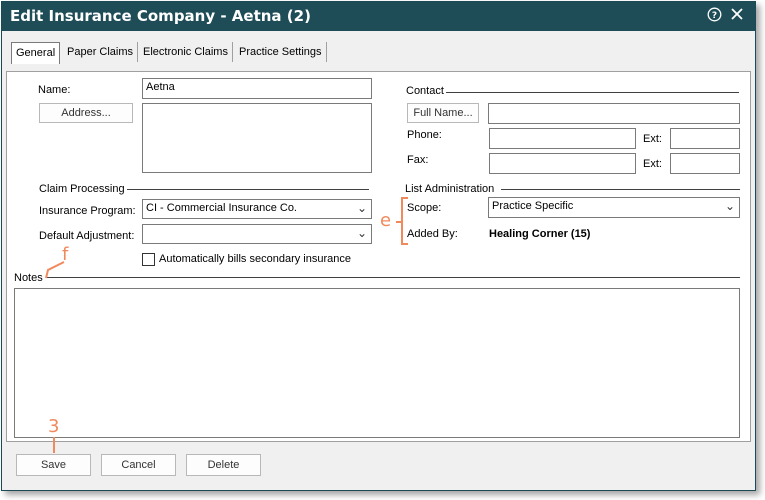  What do you see at coordinates (432, 234) in the screenshot?
I see `added-by-label: Added By:` at bounding box center [432, 234].